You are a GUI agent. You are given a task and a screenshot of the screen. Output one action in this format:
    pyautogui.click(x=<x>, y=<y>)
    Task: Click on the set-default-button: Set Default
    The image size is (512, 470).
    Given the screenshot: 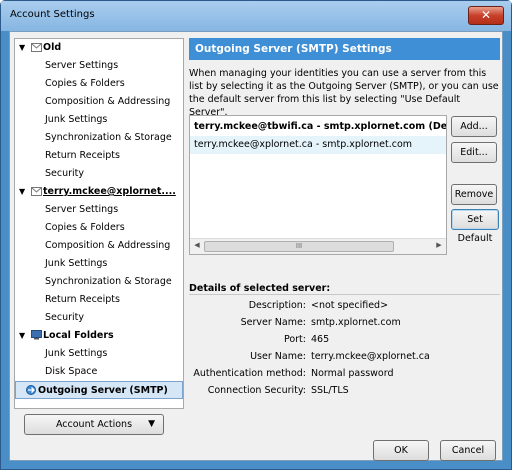 What is the action you would take?
    pyautogui.click(x=475, y=226)
    